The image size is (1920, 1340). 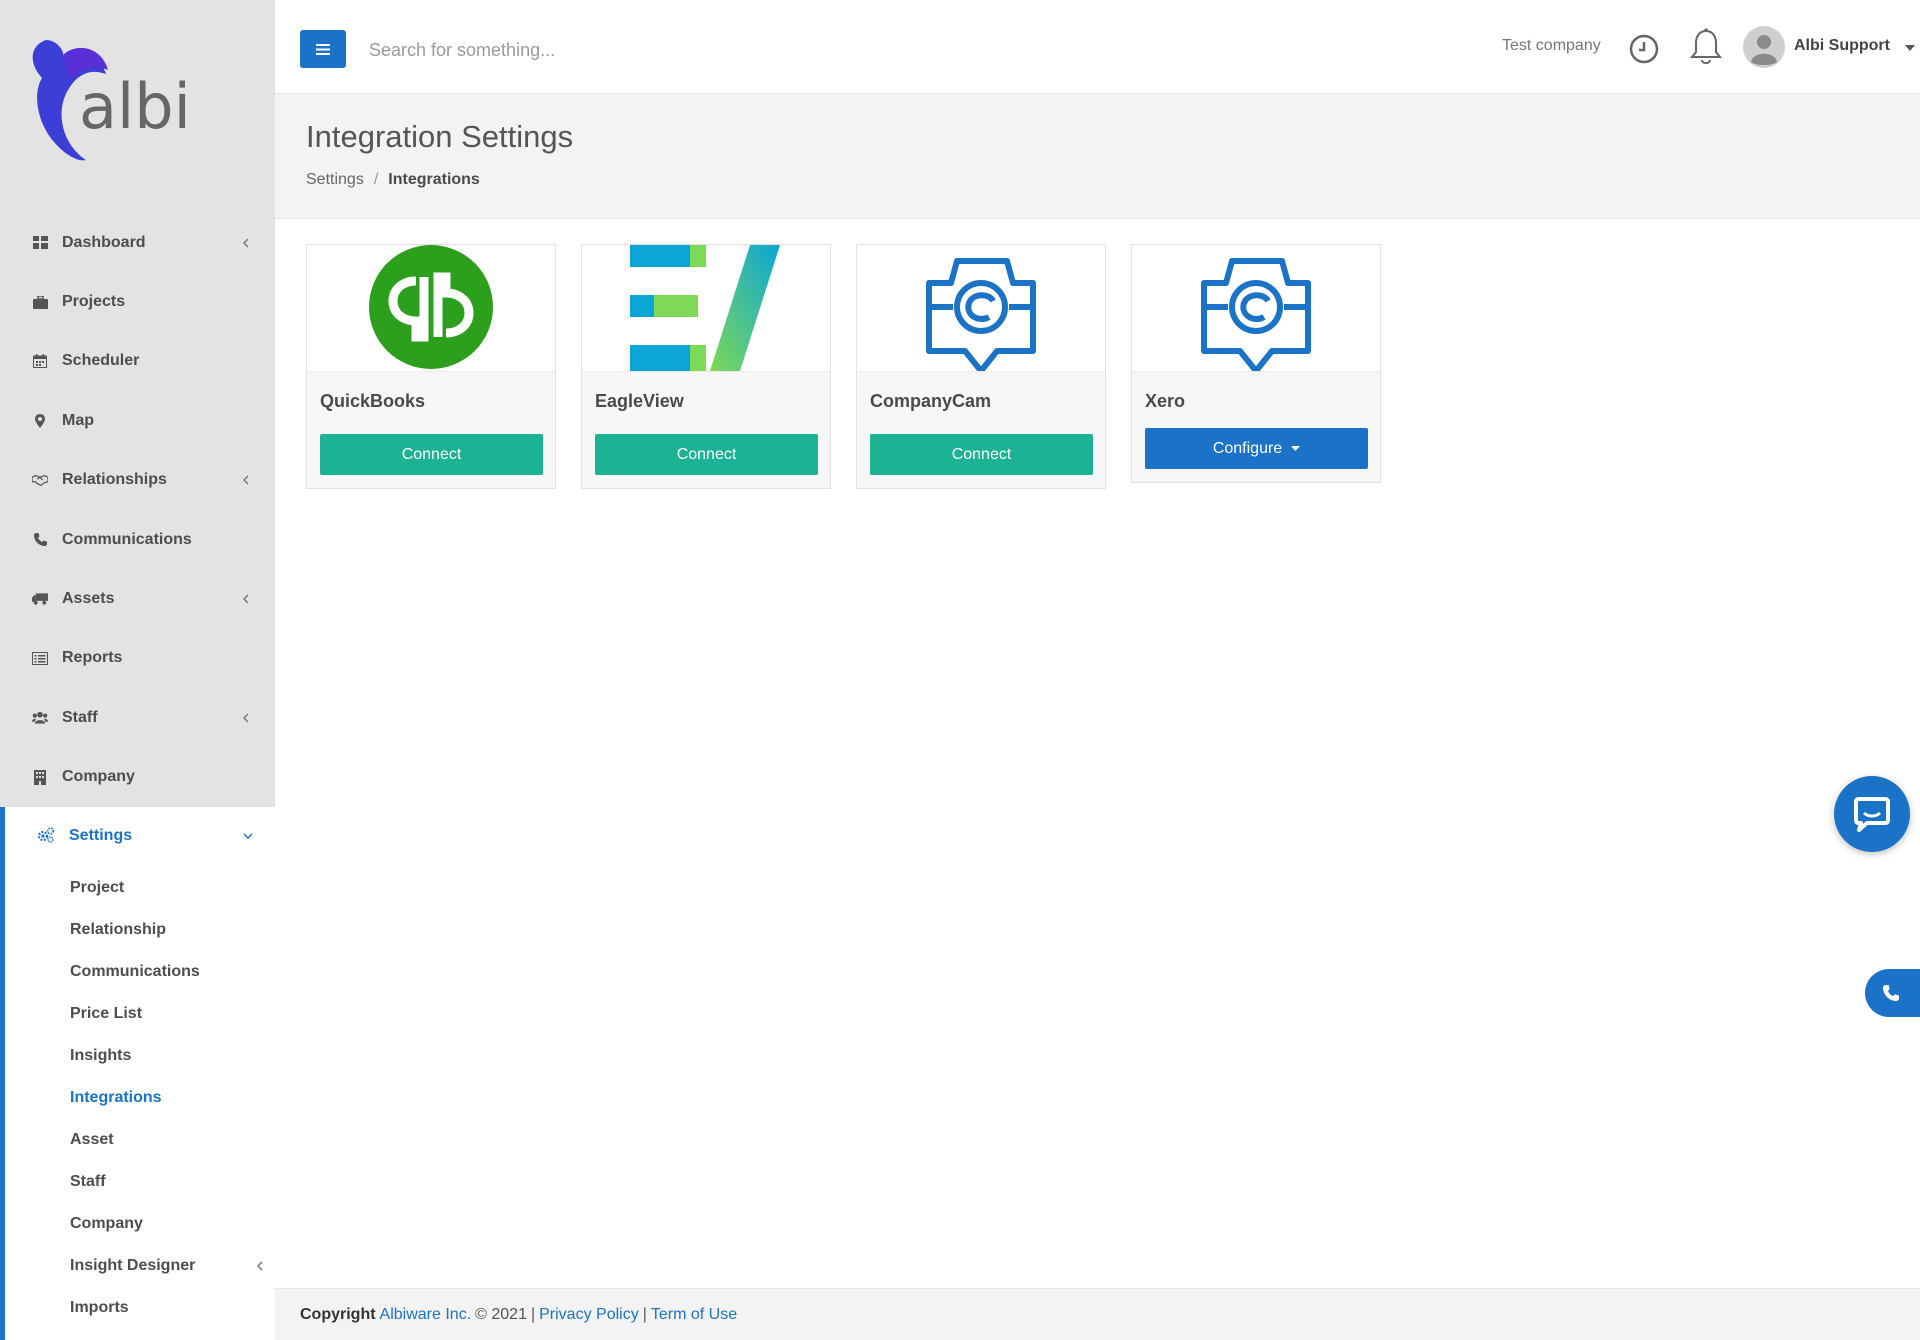 I want to click on chat-icon, so click(x=1872, y=814).